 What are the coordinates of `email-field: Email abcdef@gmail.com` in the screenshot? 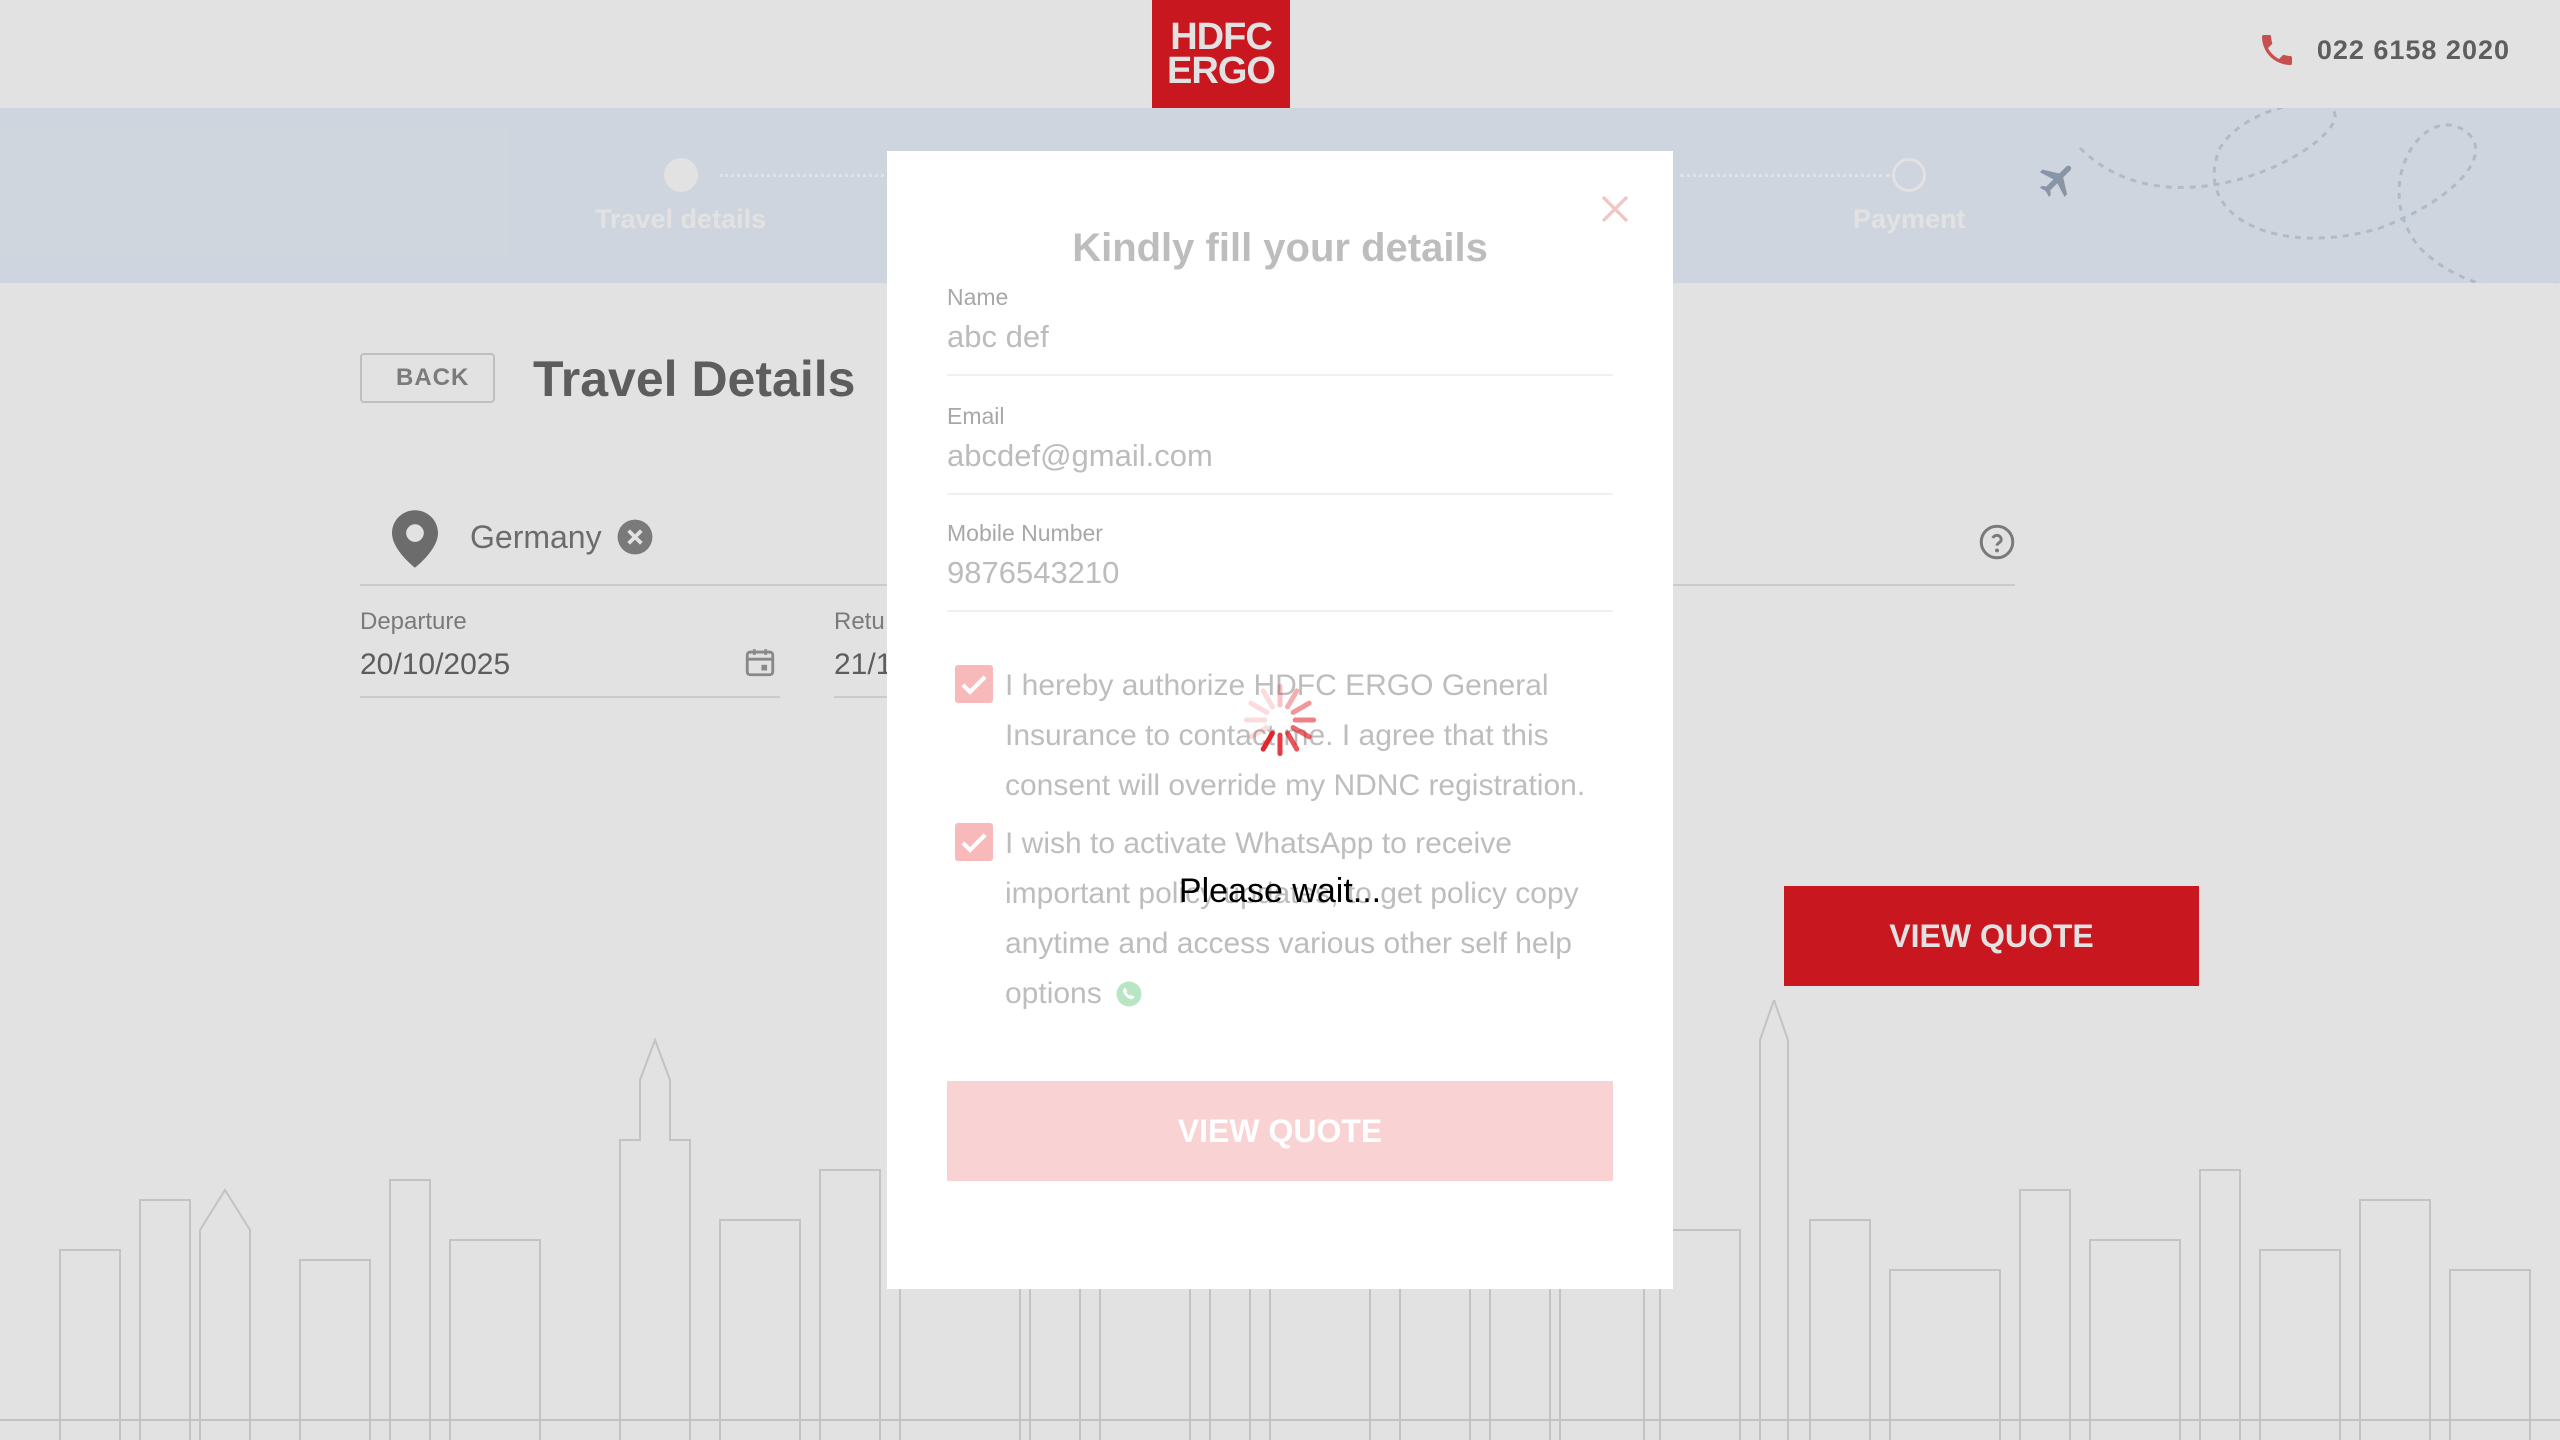 It's located at (1280, 449).